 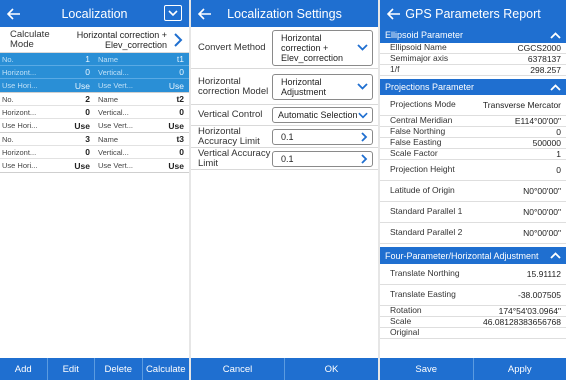 I want to click on param-row: Semimajor axis 6378137, so click(x=473, y=59).